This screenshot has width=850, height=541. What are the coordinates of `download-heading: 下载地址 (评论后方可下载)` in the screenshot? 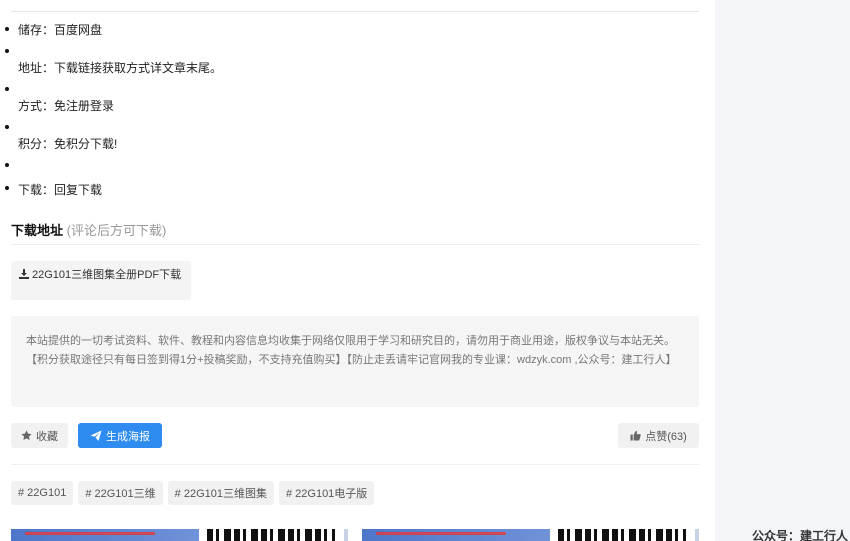 It's located at (88, 229).